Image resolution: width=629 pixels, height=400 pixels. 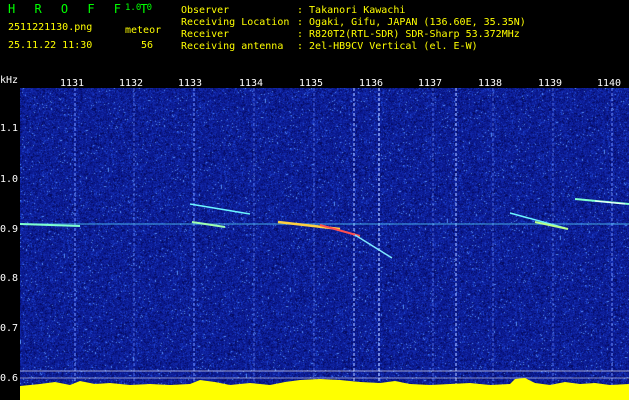 What do you see at coordinates (205, 34) in the screenshot?
I see `receiver-label: Receiver` at bounding box center [205, 34].